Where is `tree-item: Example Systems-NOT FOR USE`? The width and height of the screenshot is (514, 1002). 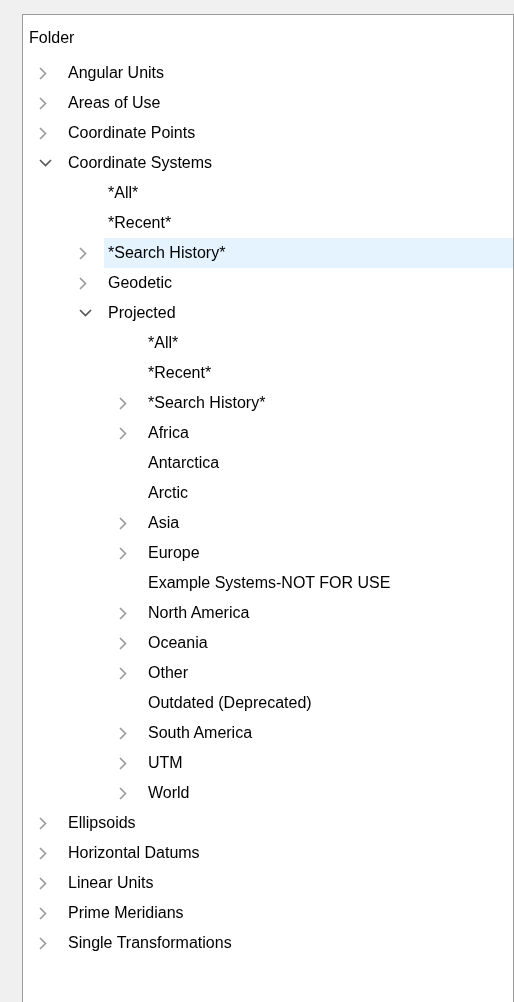 tree-item: Example Systems-NOT FOR USE is located at coordinates (328, 583).